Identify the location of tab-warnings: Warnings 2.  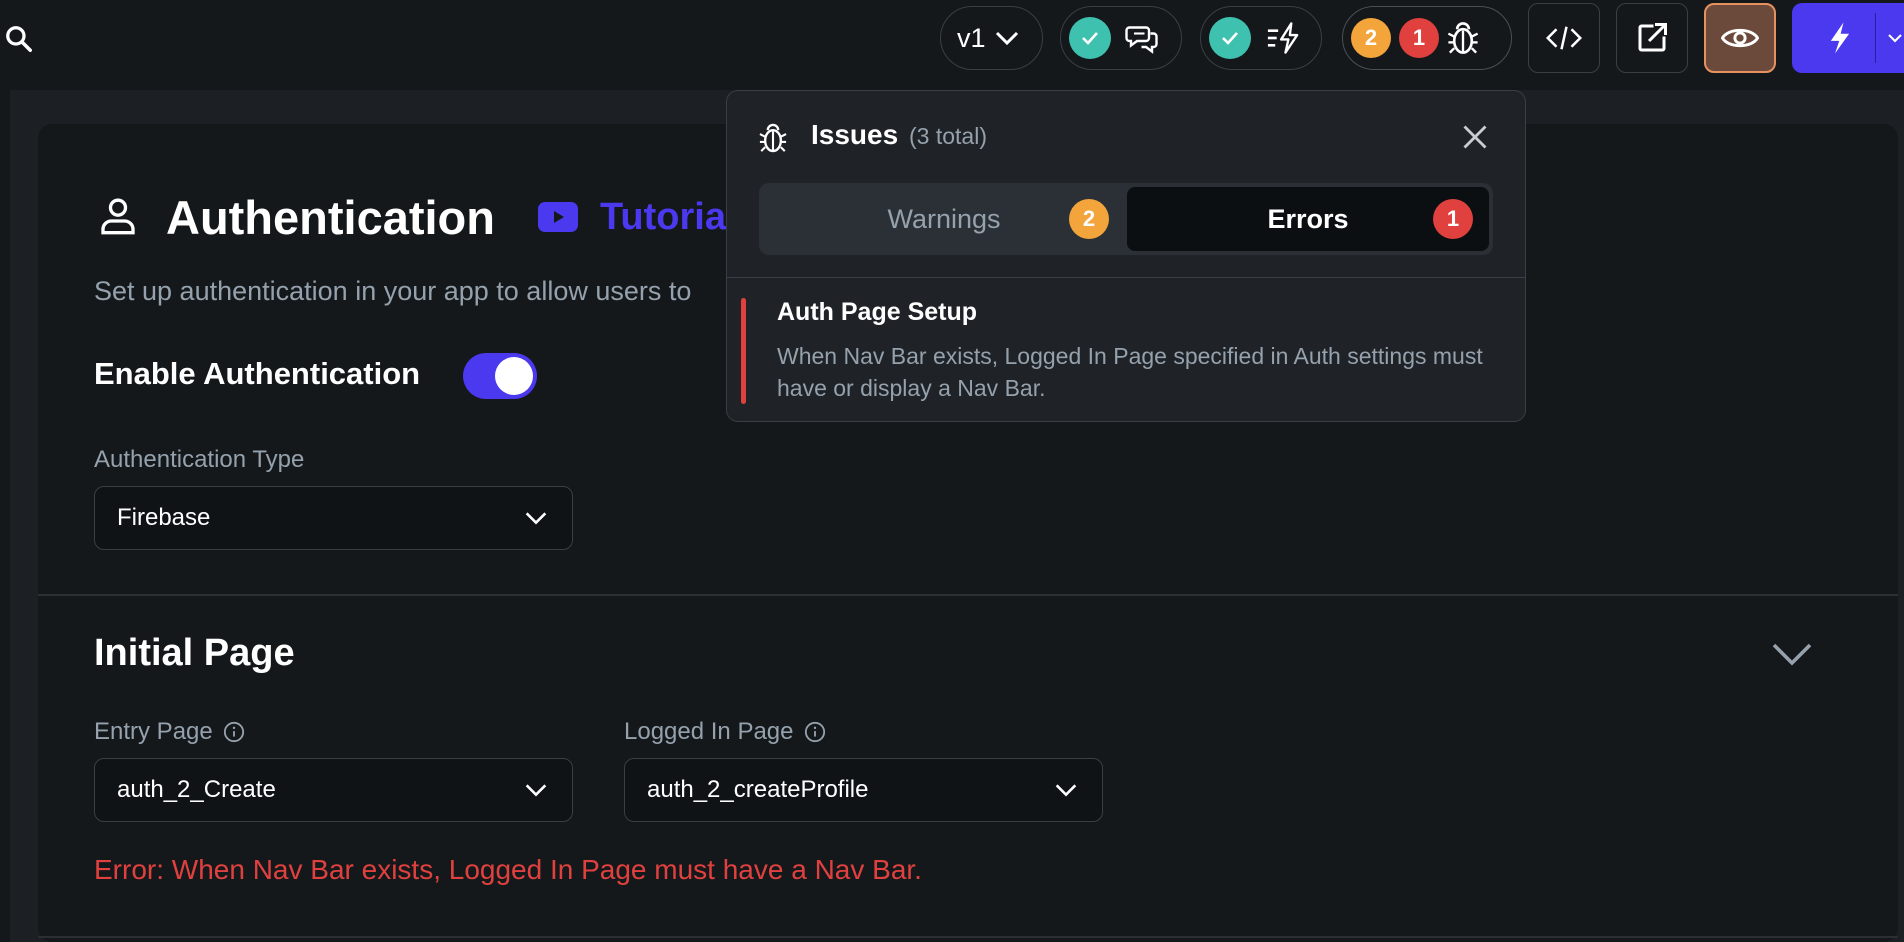
(944, 219).